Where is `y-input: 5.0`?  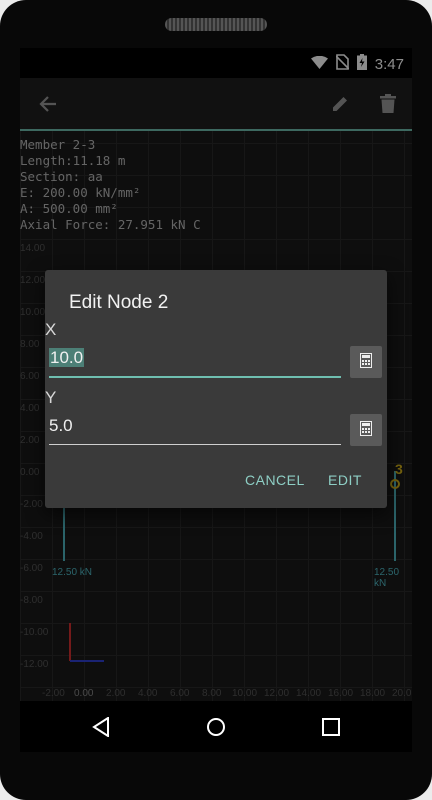 y-input: 5.0 is located at coordinates (195, 430).